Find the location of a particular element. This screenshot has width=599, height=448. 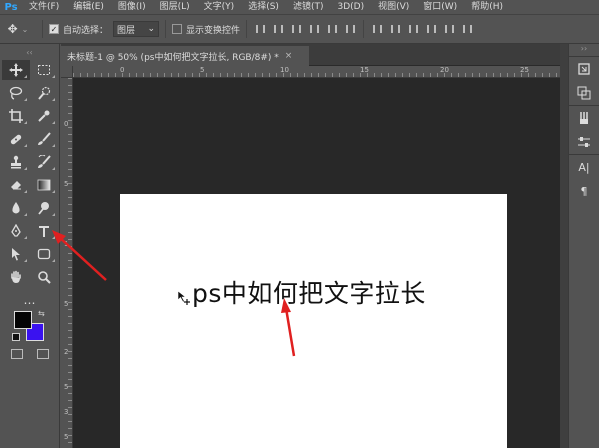

type-tool-icon is located at coordinates (44, 231).